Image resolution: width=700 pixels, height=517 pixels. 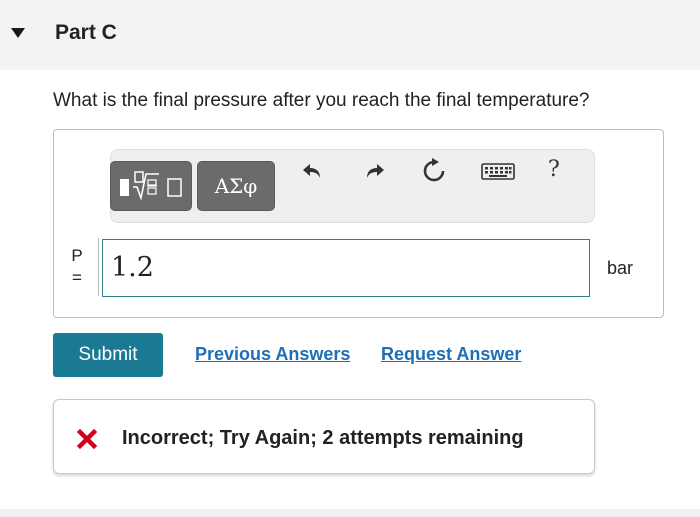 What do you see at coordinates (87, 439) in the screenshot?
I see `incorrect-x-icon` at bounding box center [87, 439].